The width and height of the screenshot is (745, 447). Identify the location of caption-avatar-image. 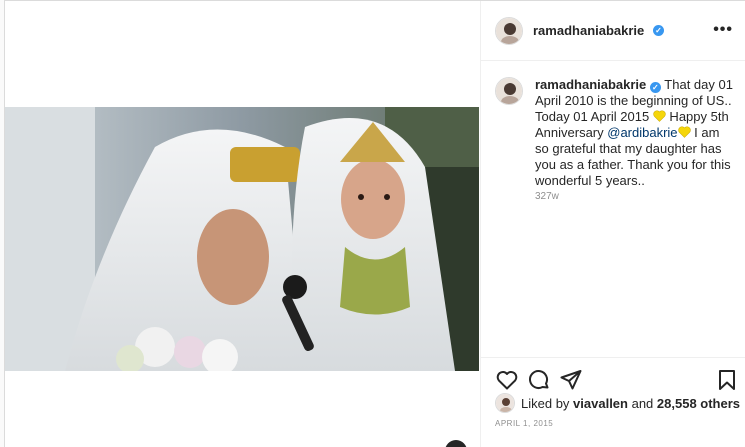
(509, 91).